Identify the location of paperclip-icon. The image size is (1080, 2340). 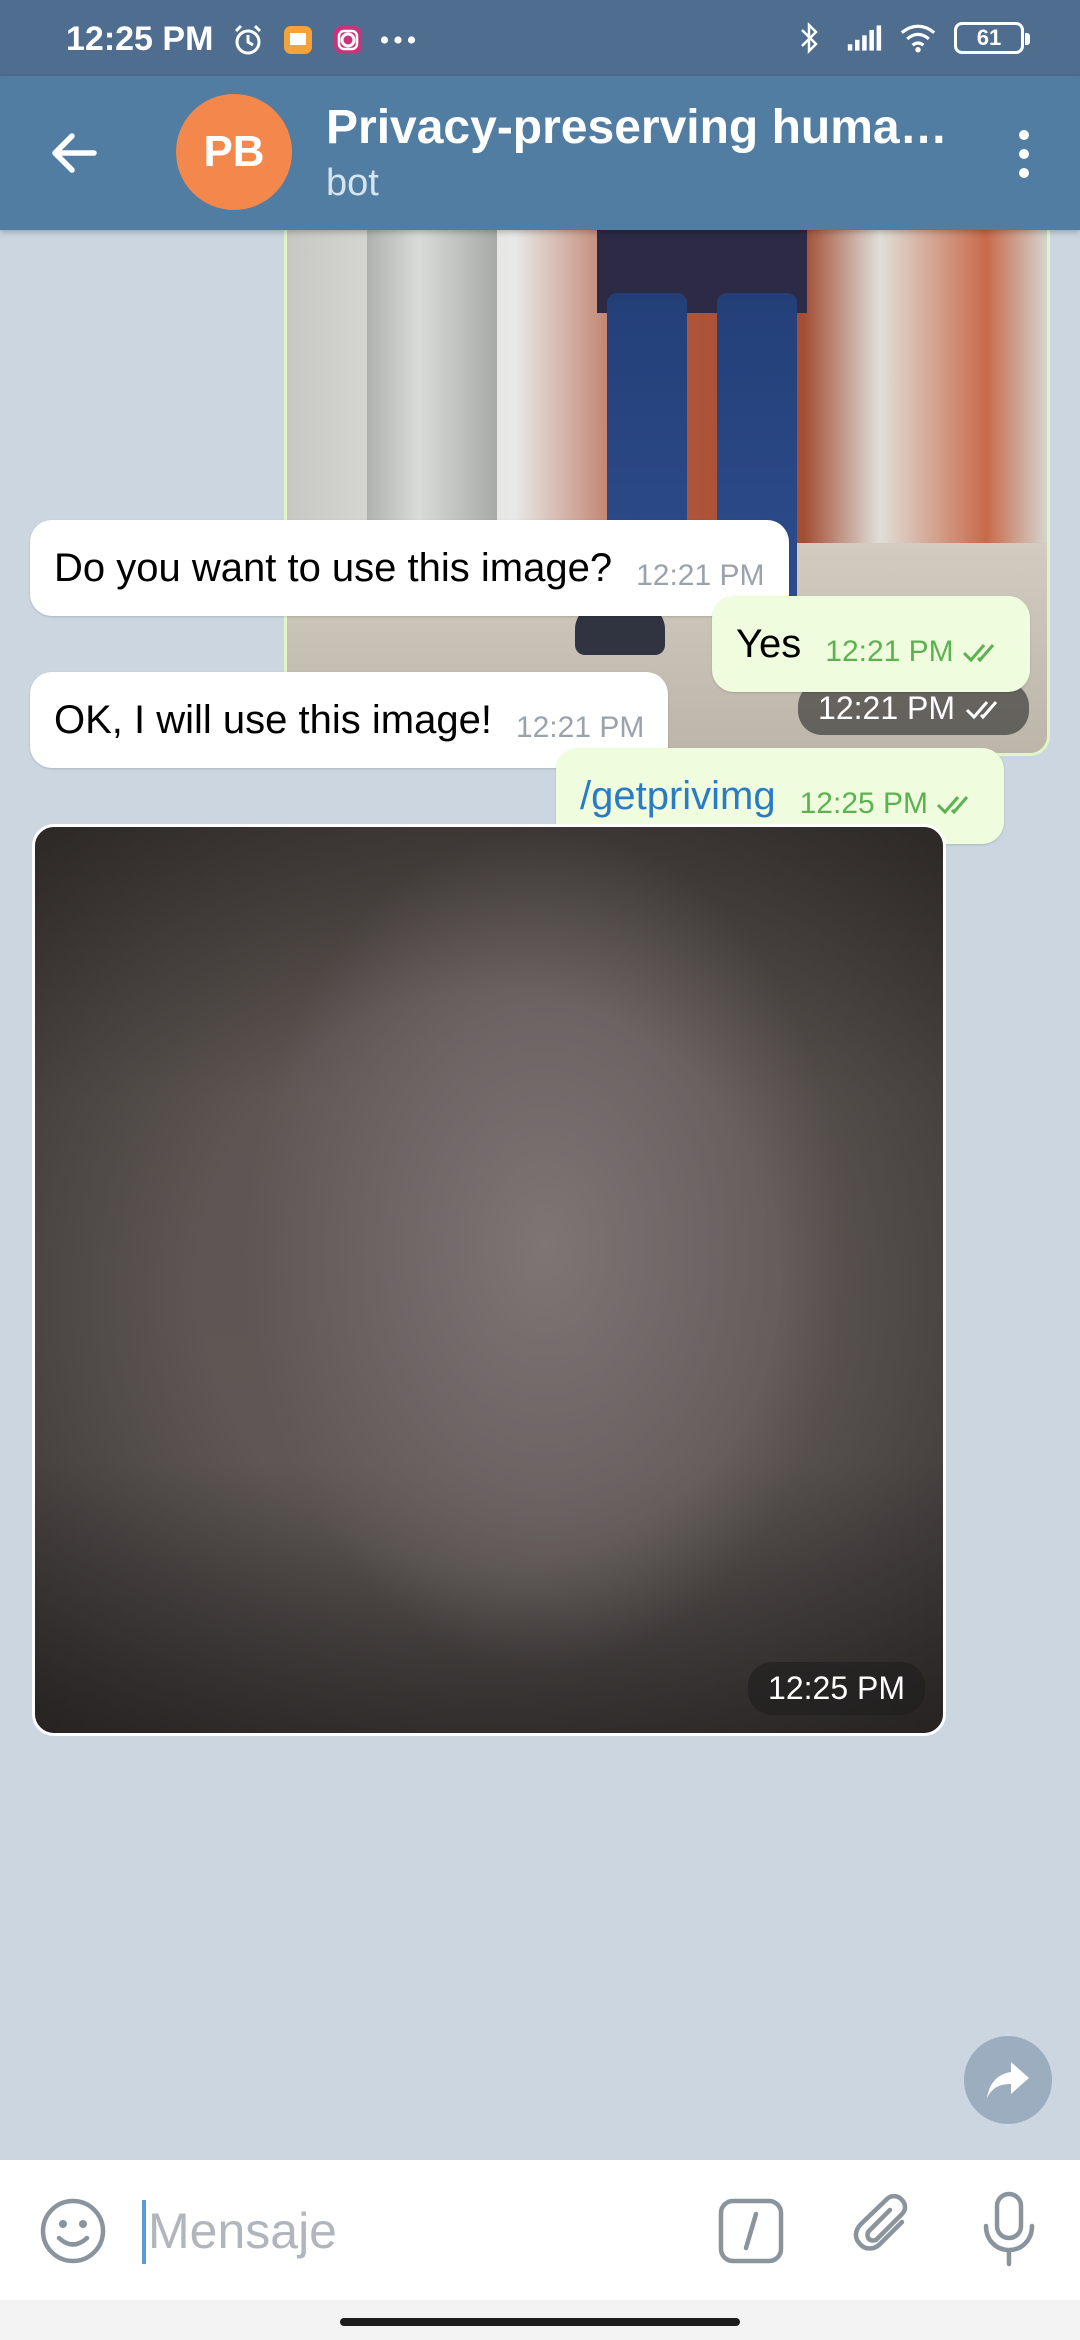
(880, 2222).